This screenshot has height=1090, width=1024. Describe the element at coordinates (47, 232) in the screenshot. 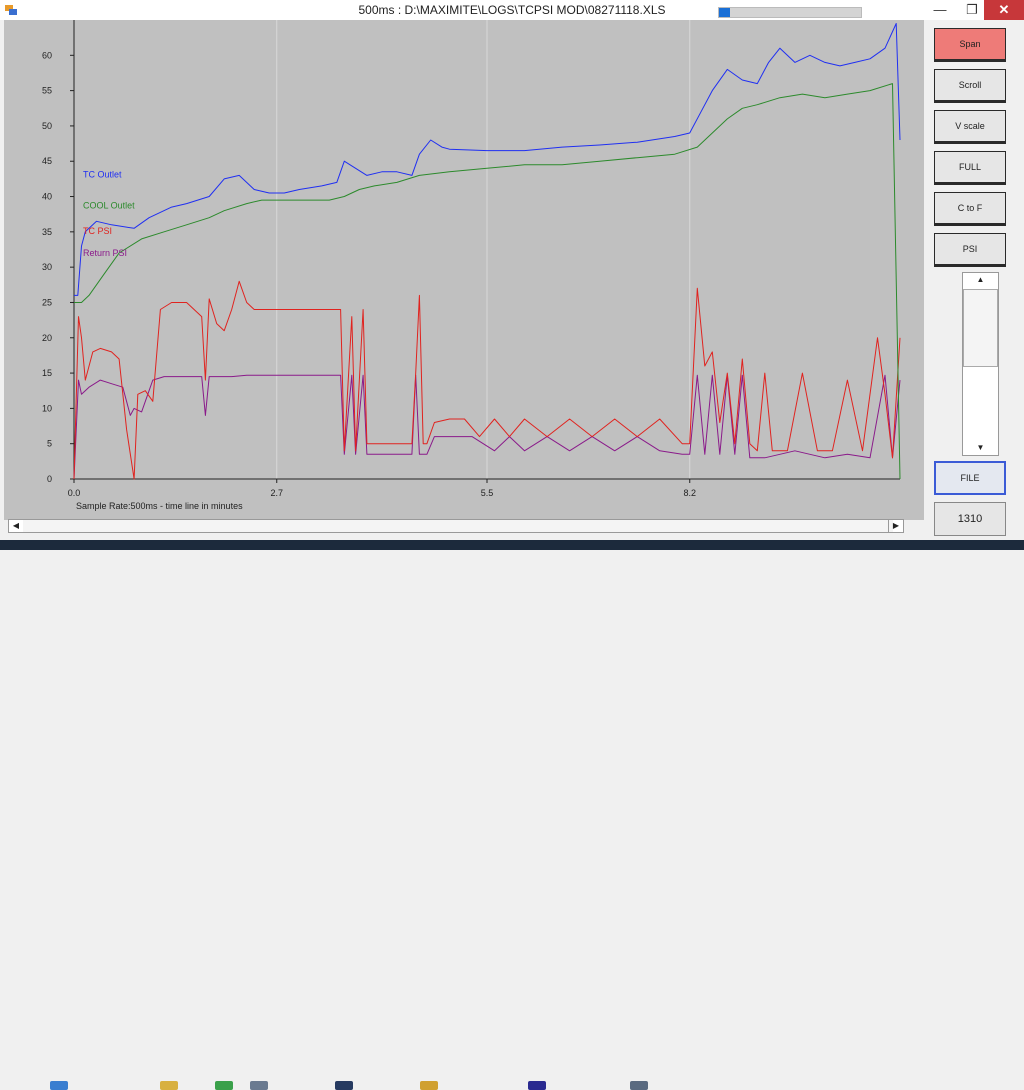

I see `y-tick-label: 35` at that location.